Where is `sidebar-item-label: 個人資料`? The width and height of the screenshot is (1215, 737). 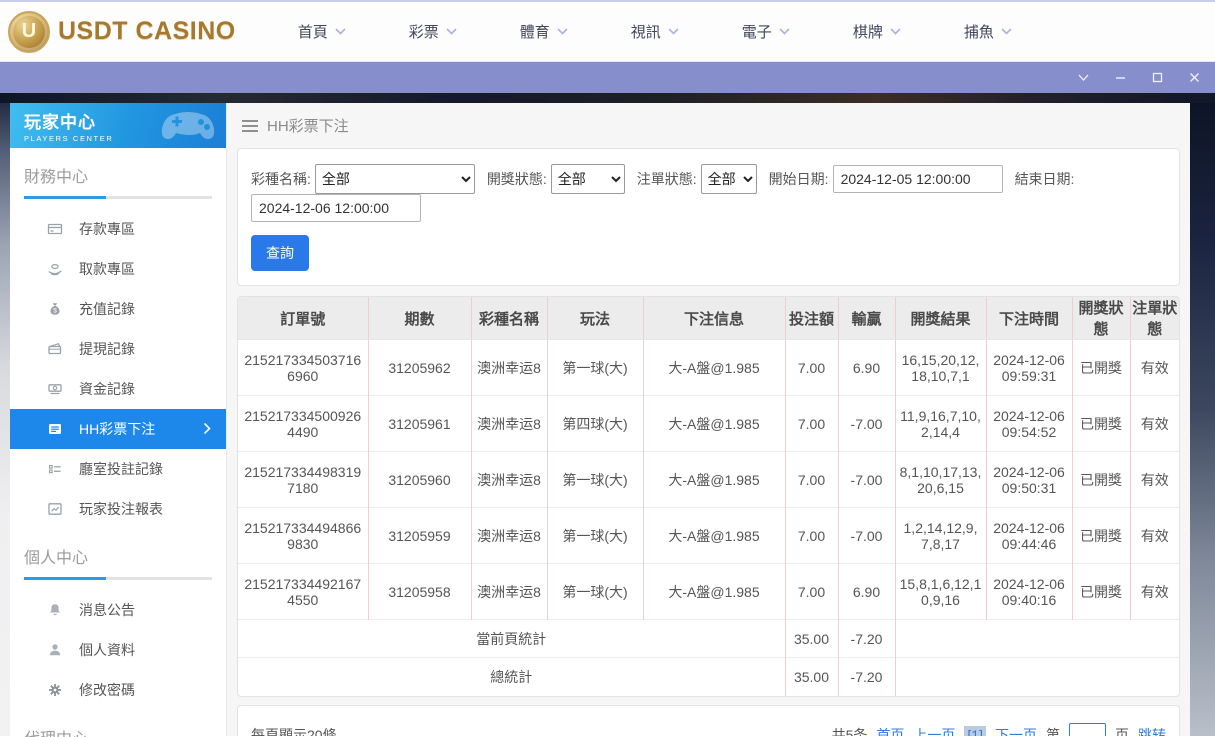
sidebar-item-label: 個人資料 is located at coordinates (107, 650).